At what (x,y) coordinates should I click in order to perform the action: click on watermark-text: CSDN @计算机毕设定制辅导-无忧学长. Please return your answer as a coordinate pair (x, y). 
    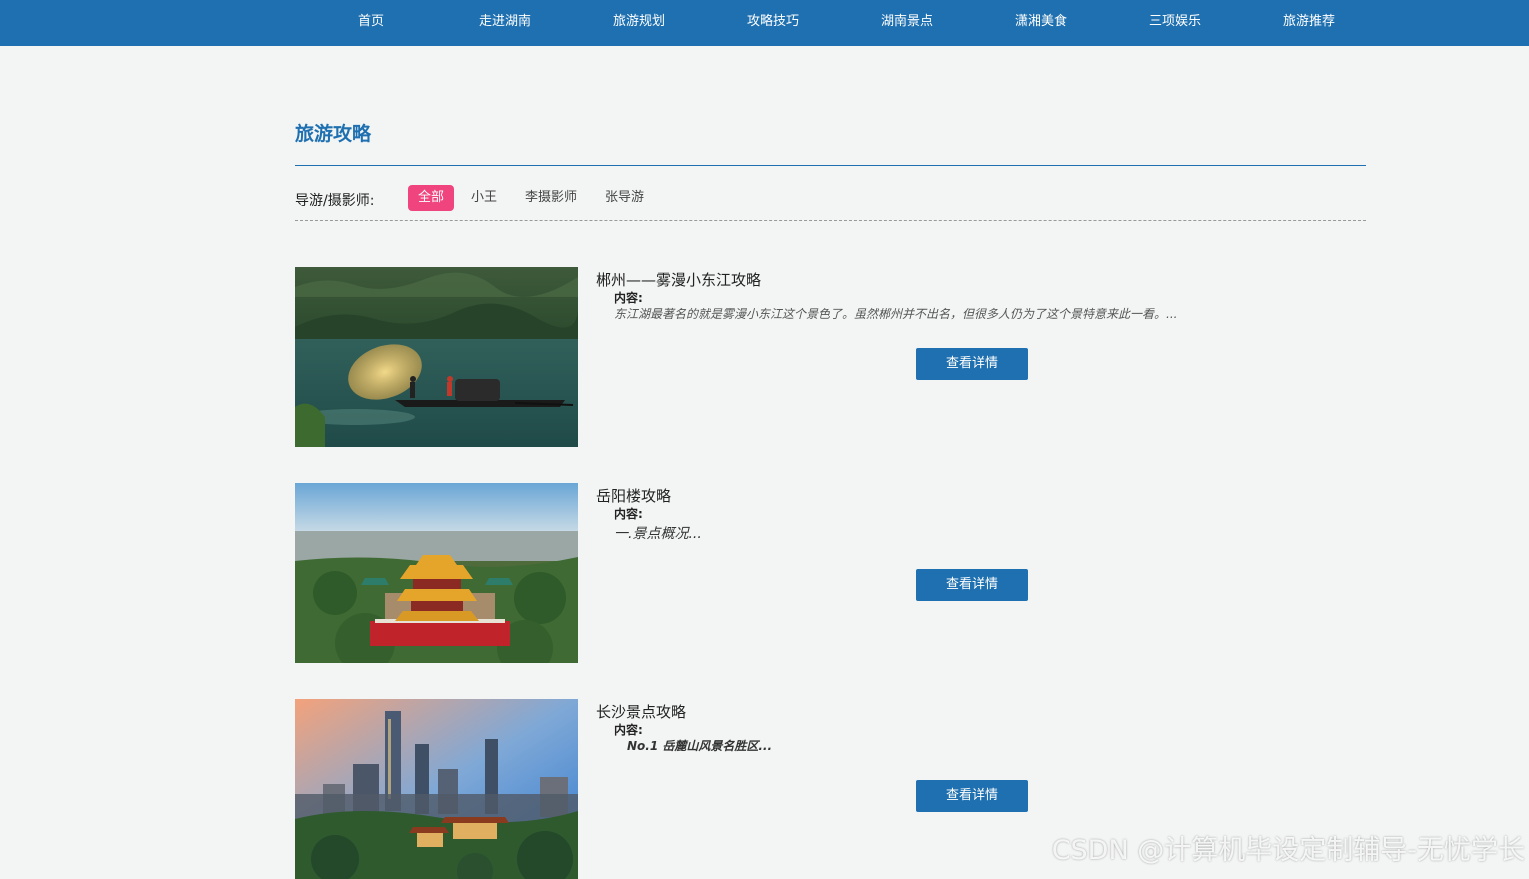
    Looking at the image, I should click on (1288, 847).